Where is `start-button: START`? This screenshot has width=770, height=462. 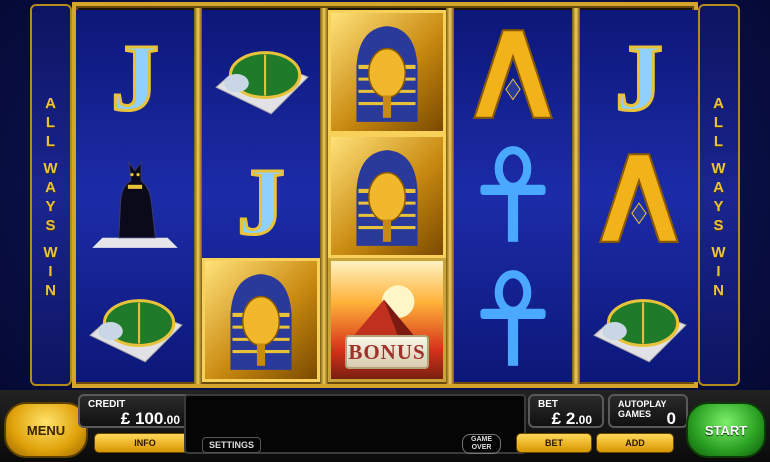 start-button: START is located at coordinates (726, 430).